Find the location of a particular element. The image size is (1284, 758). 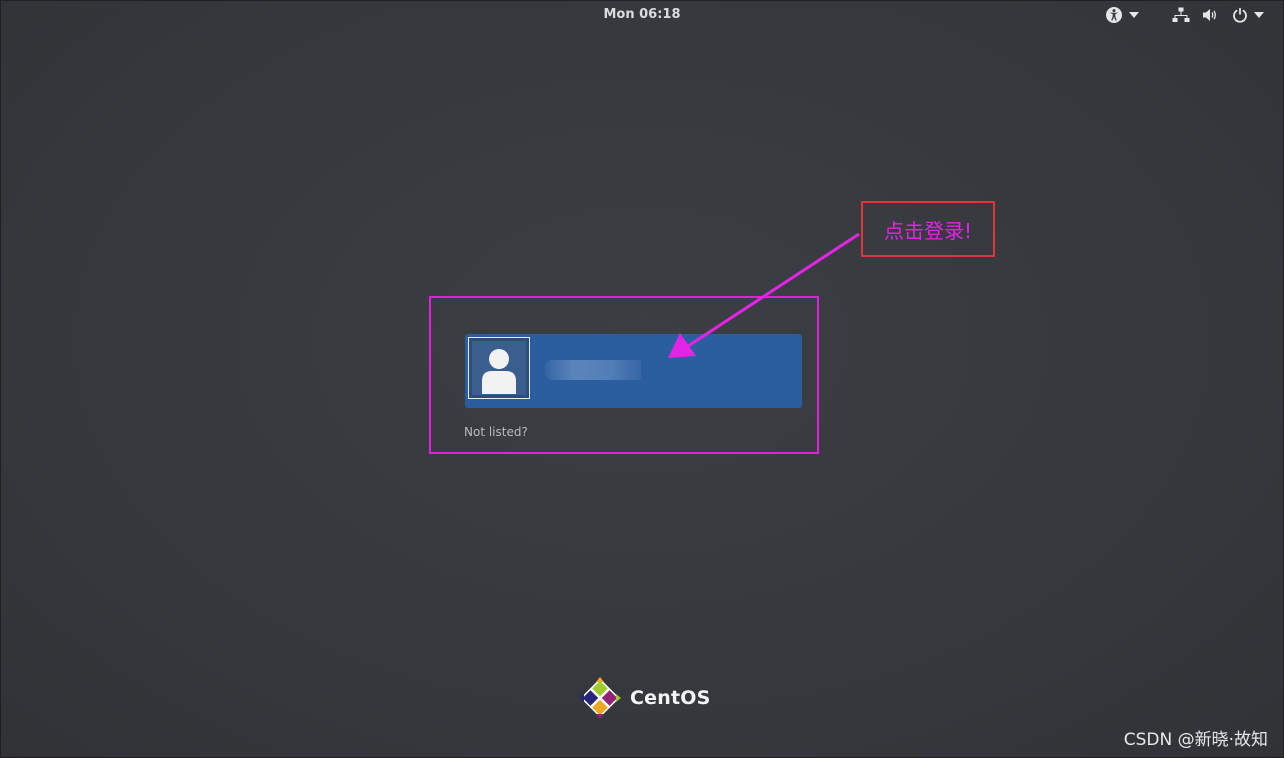

annotation-arrow-icon is located at coordinates (764, 295).